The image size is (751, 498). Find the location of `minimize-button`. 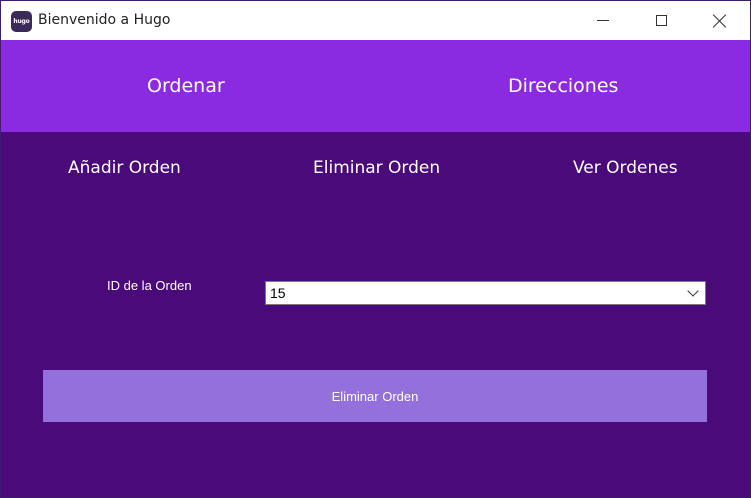

minimize-button is located at coordinates (603, 20).